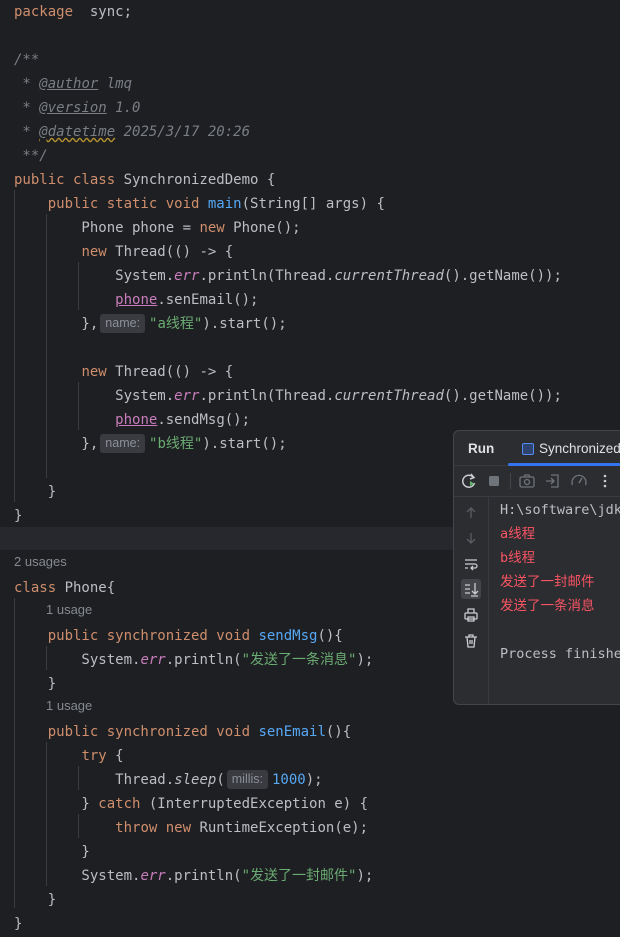  What do you see at coordinates (132, 420) in the screenshot?
I see `code-line: phone.sendMsg();` at bounding box center [132, 420].